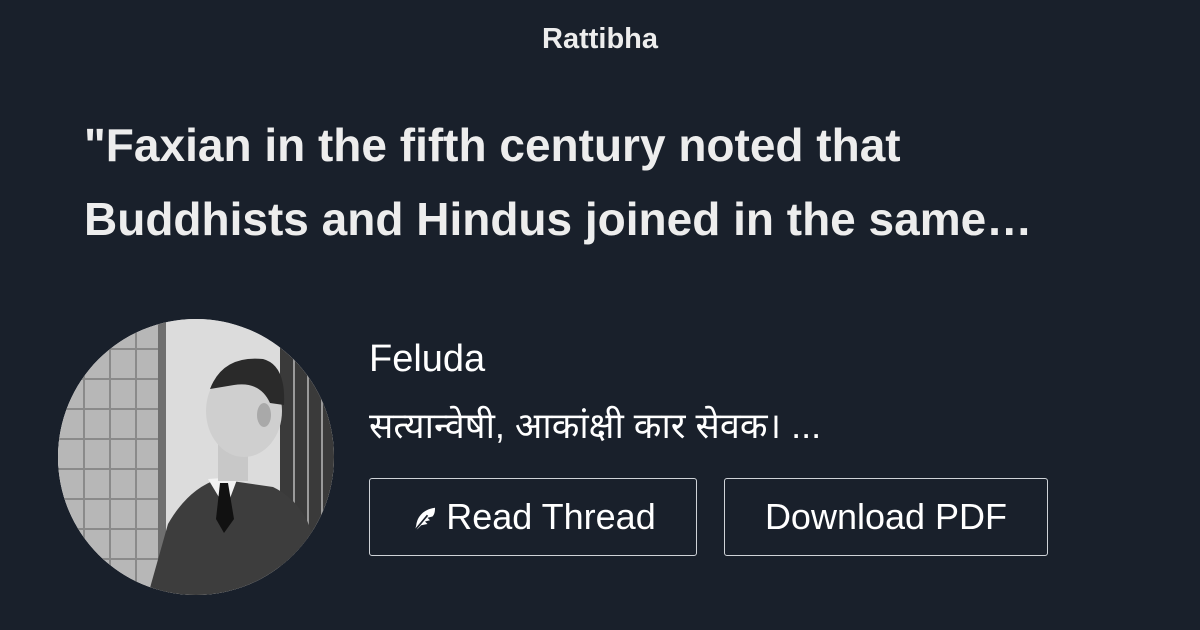 The height and width of the screenshot is (630, 1200). I want to click on author-avatar, so click(196, 457).